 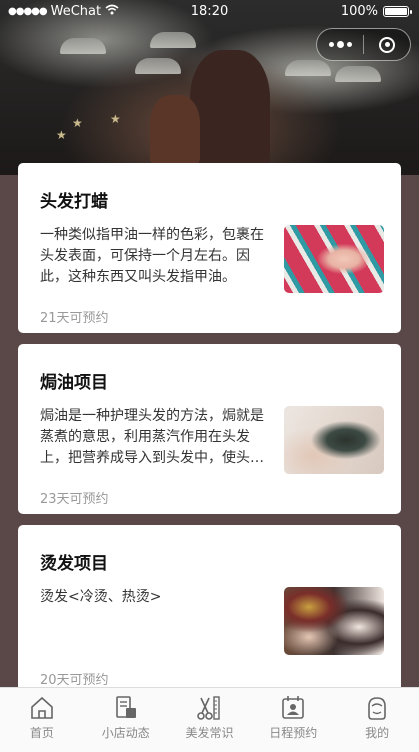 What do you see at coordinates (209, 733) in the screenshot?
I see `tab-label: 美发常识` at bounding box center [209, 733].